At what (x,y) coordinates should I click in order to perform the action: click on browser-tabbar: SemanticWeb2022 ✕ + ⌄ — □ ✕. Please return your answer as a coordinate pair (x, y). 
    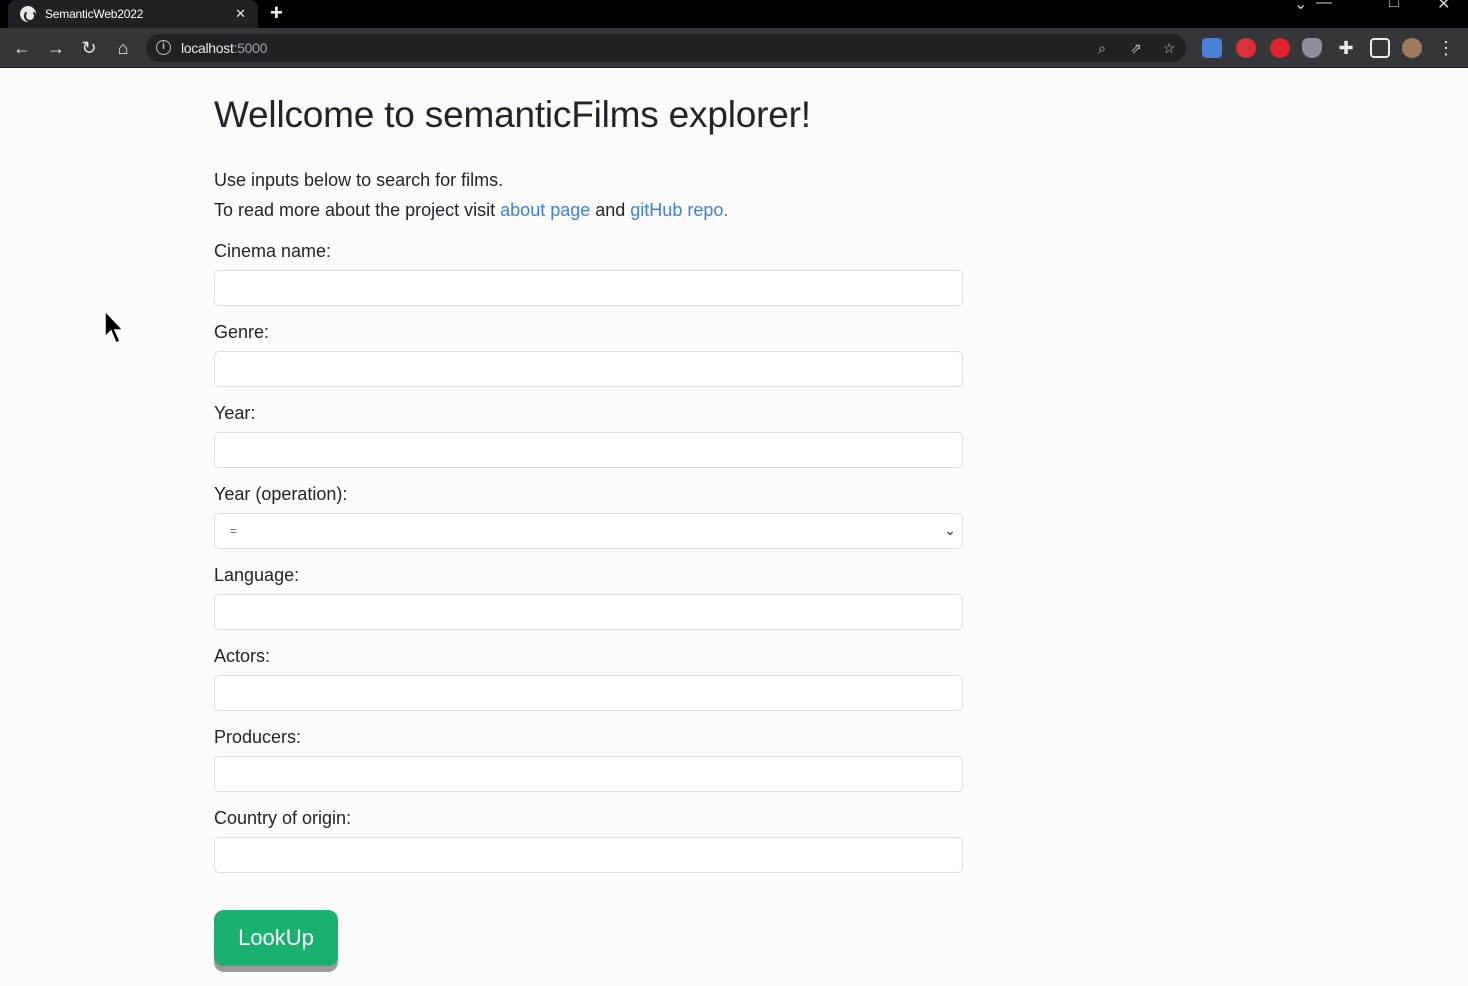
    Looking at the image, I should click on (734, 14).